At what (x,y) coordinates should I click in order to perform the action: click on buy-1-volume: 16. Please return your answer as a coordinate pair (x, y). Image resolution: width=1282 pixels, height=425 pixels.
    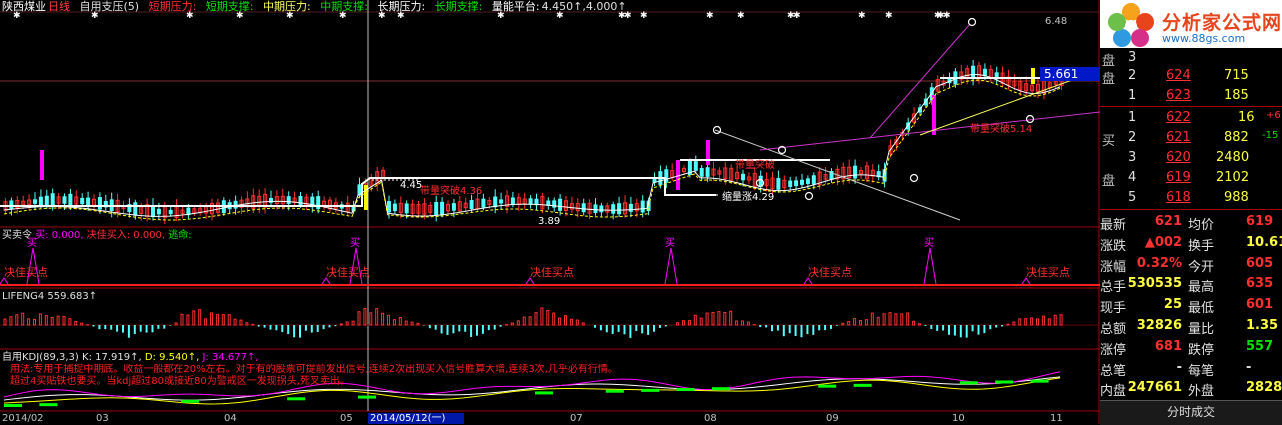
    Looking at the image, I should click on (1246, 117).